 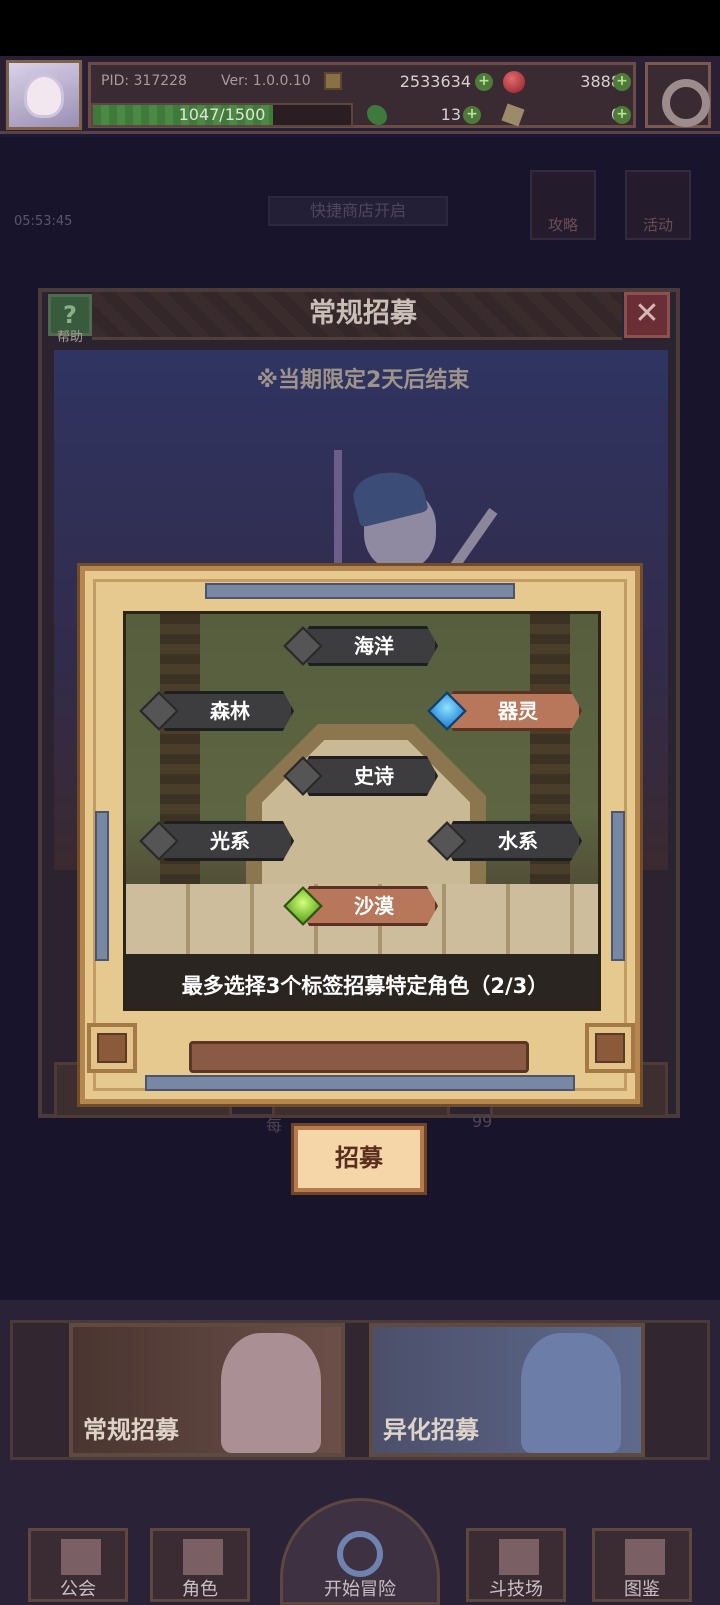 I want to click on tag-water: 水系, so click(x=506, y=841).